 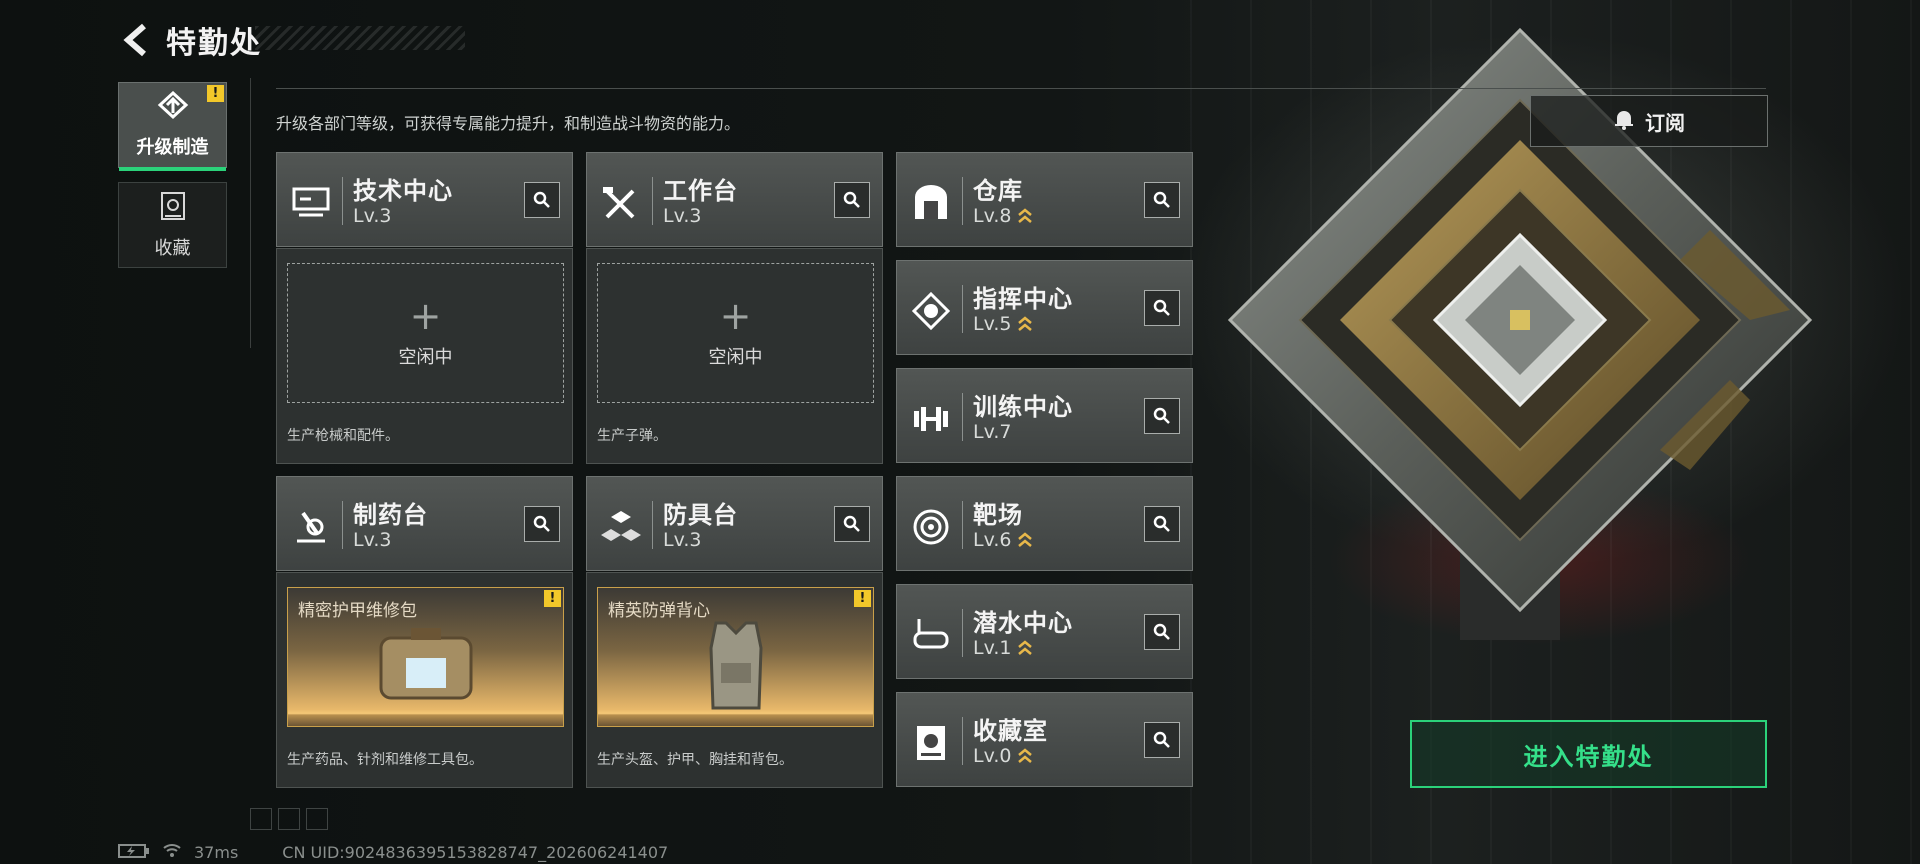 What do you see at coordinates (475, 852) in the screenshot?
I see `user-uid: CN UID:9024836395153828747_202606241407` at bounding box center [475, 852].